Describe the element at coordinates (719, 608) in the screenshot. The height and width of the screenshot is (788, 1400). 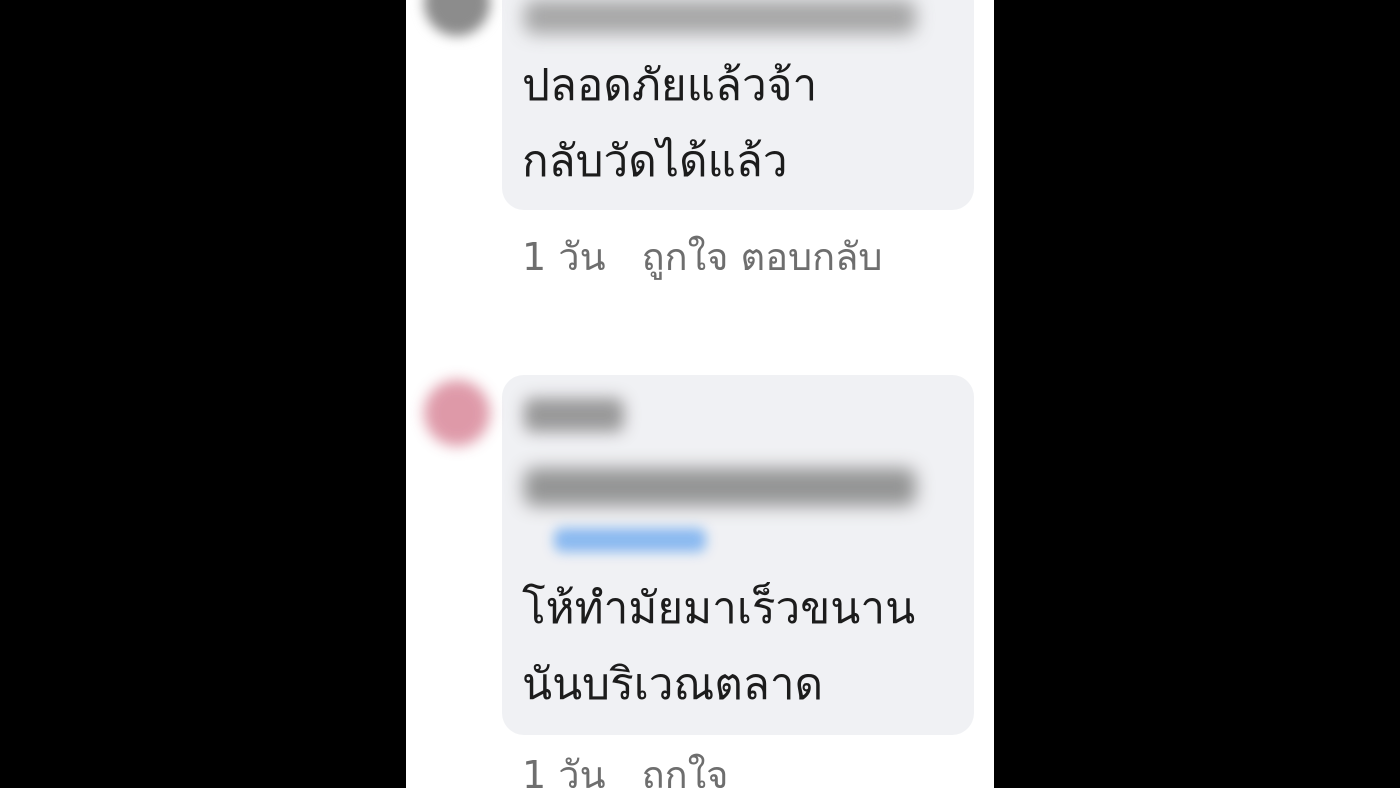
I see `comment-text-line: โห้ทำมัยมาเร็วขนาน` at that location.